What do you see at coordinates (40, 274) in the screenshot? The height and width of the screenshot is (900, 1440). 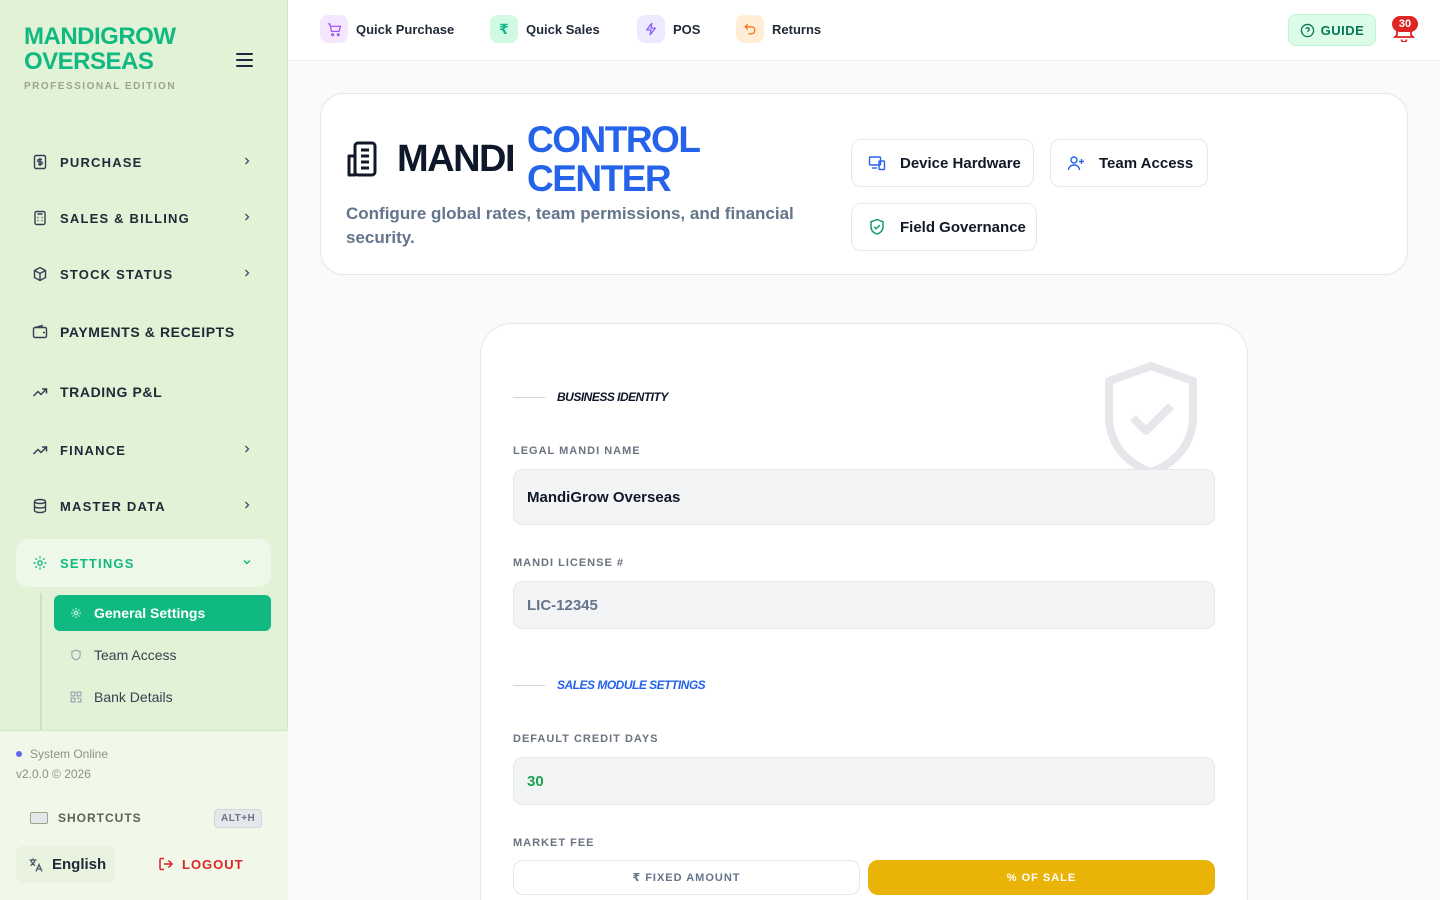 I see `box-icon` at bounding box center [40, 274].